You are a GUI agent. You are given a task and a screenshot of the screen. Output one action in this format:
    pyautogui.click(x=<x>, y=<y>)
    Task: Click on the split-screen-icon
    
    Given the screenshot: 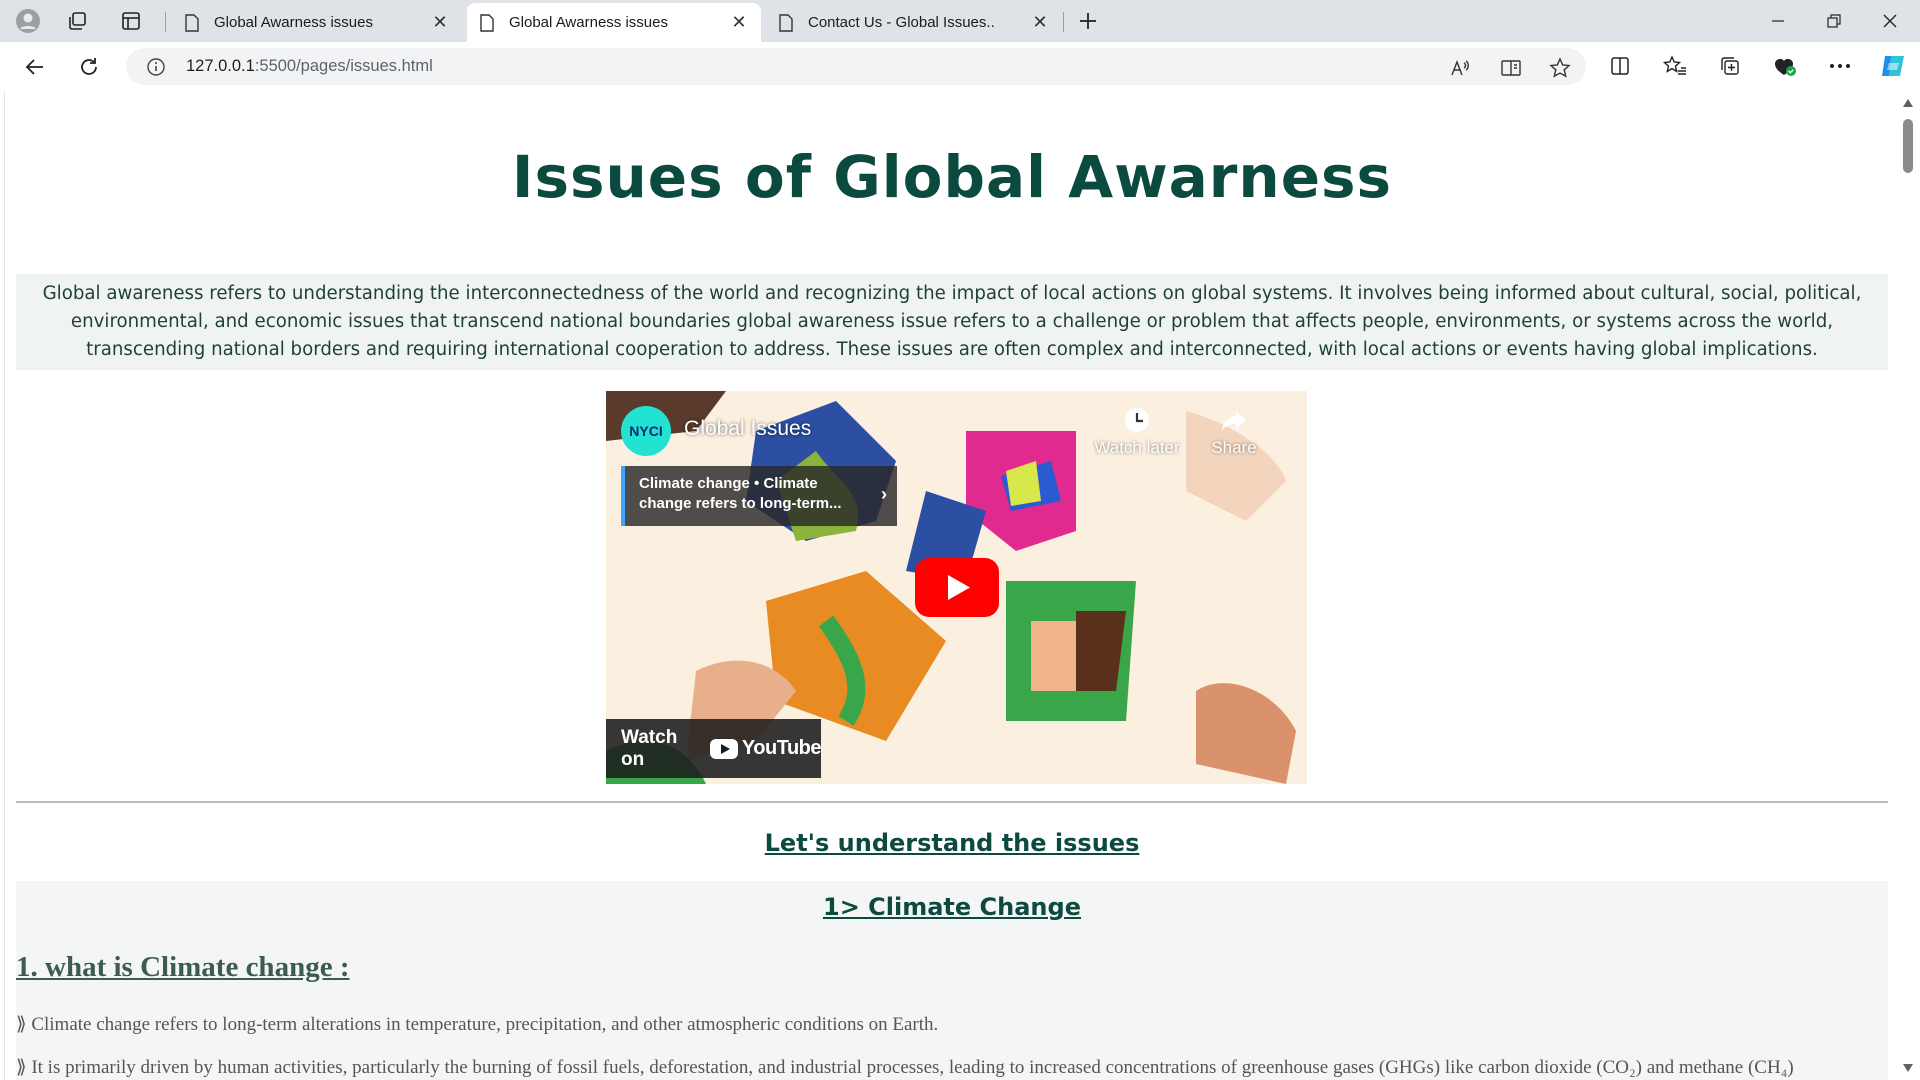 What is the action you would take?
    pyautogui.click(x=1620, y=66)
    